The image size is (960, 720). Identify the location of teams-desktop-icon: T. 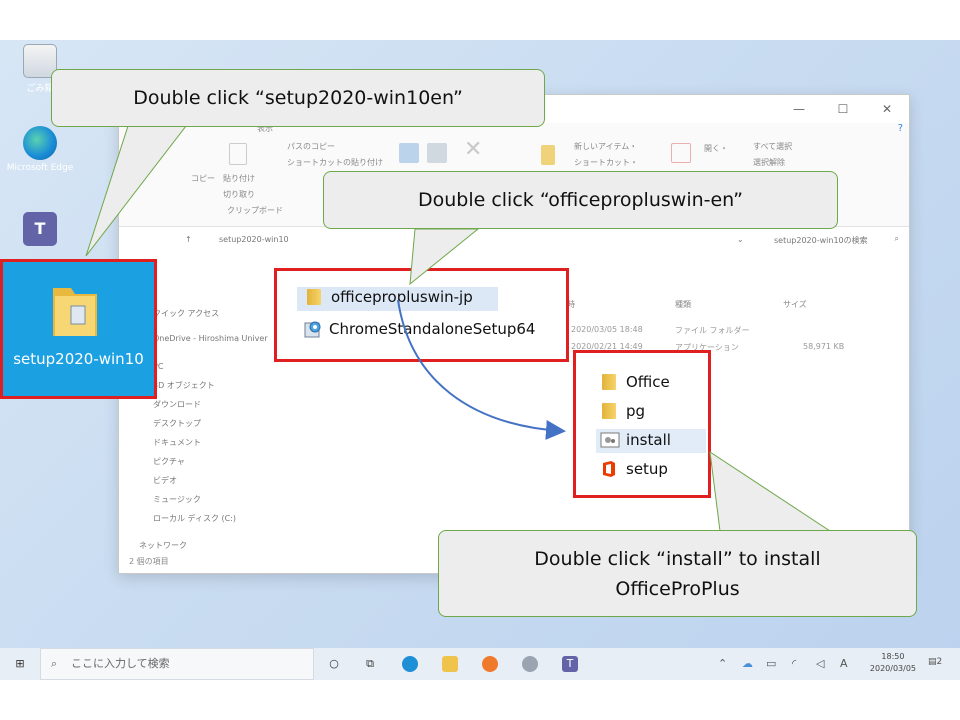
(40, 230).